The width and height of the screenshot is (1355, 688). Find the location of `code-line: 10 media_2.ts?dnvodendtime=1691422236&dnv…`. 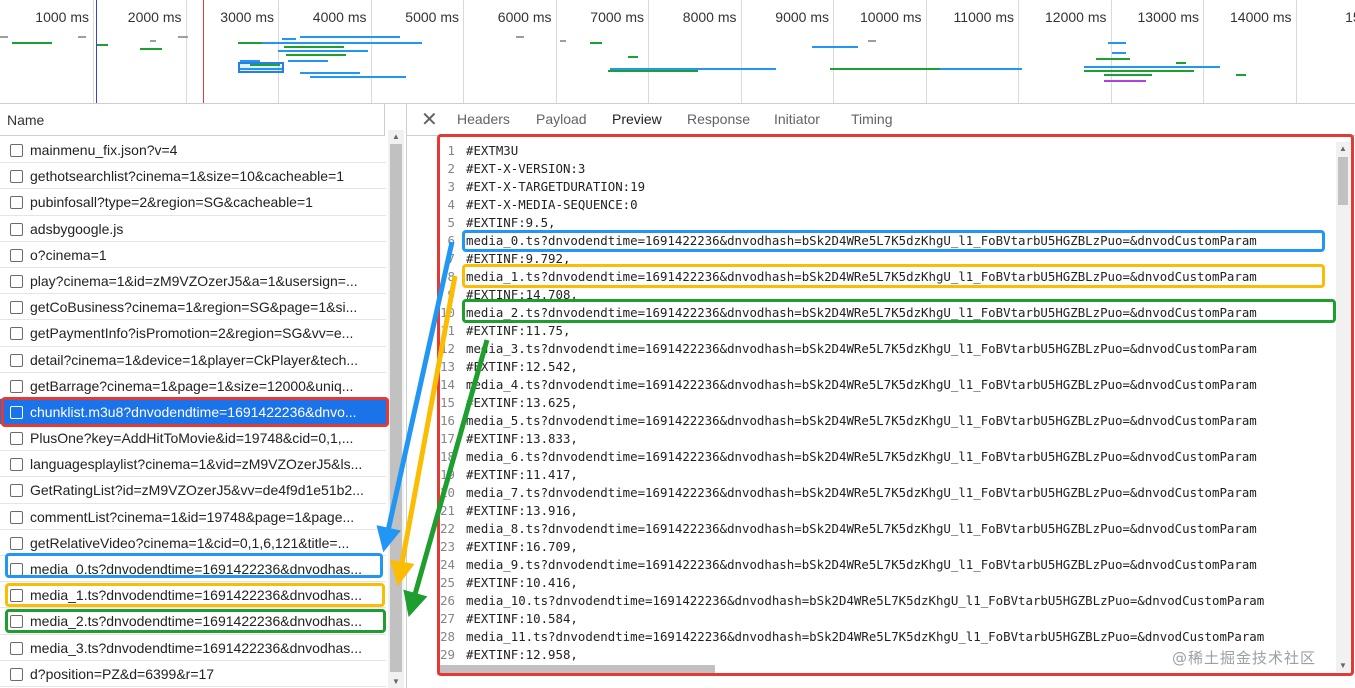

code-line: 10 media_2.ts?dnvodendtime=1691422236&dnv… is located at coordinates (886, 313).